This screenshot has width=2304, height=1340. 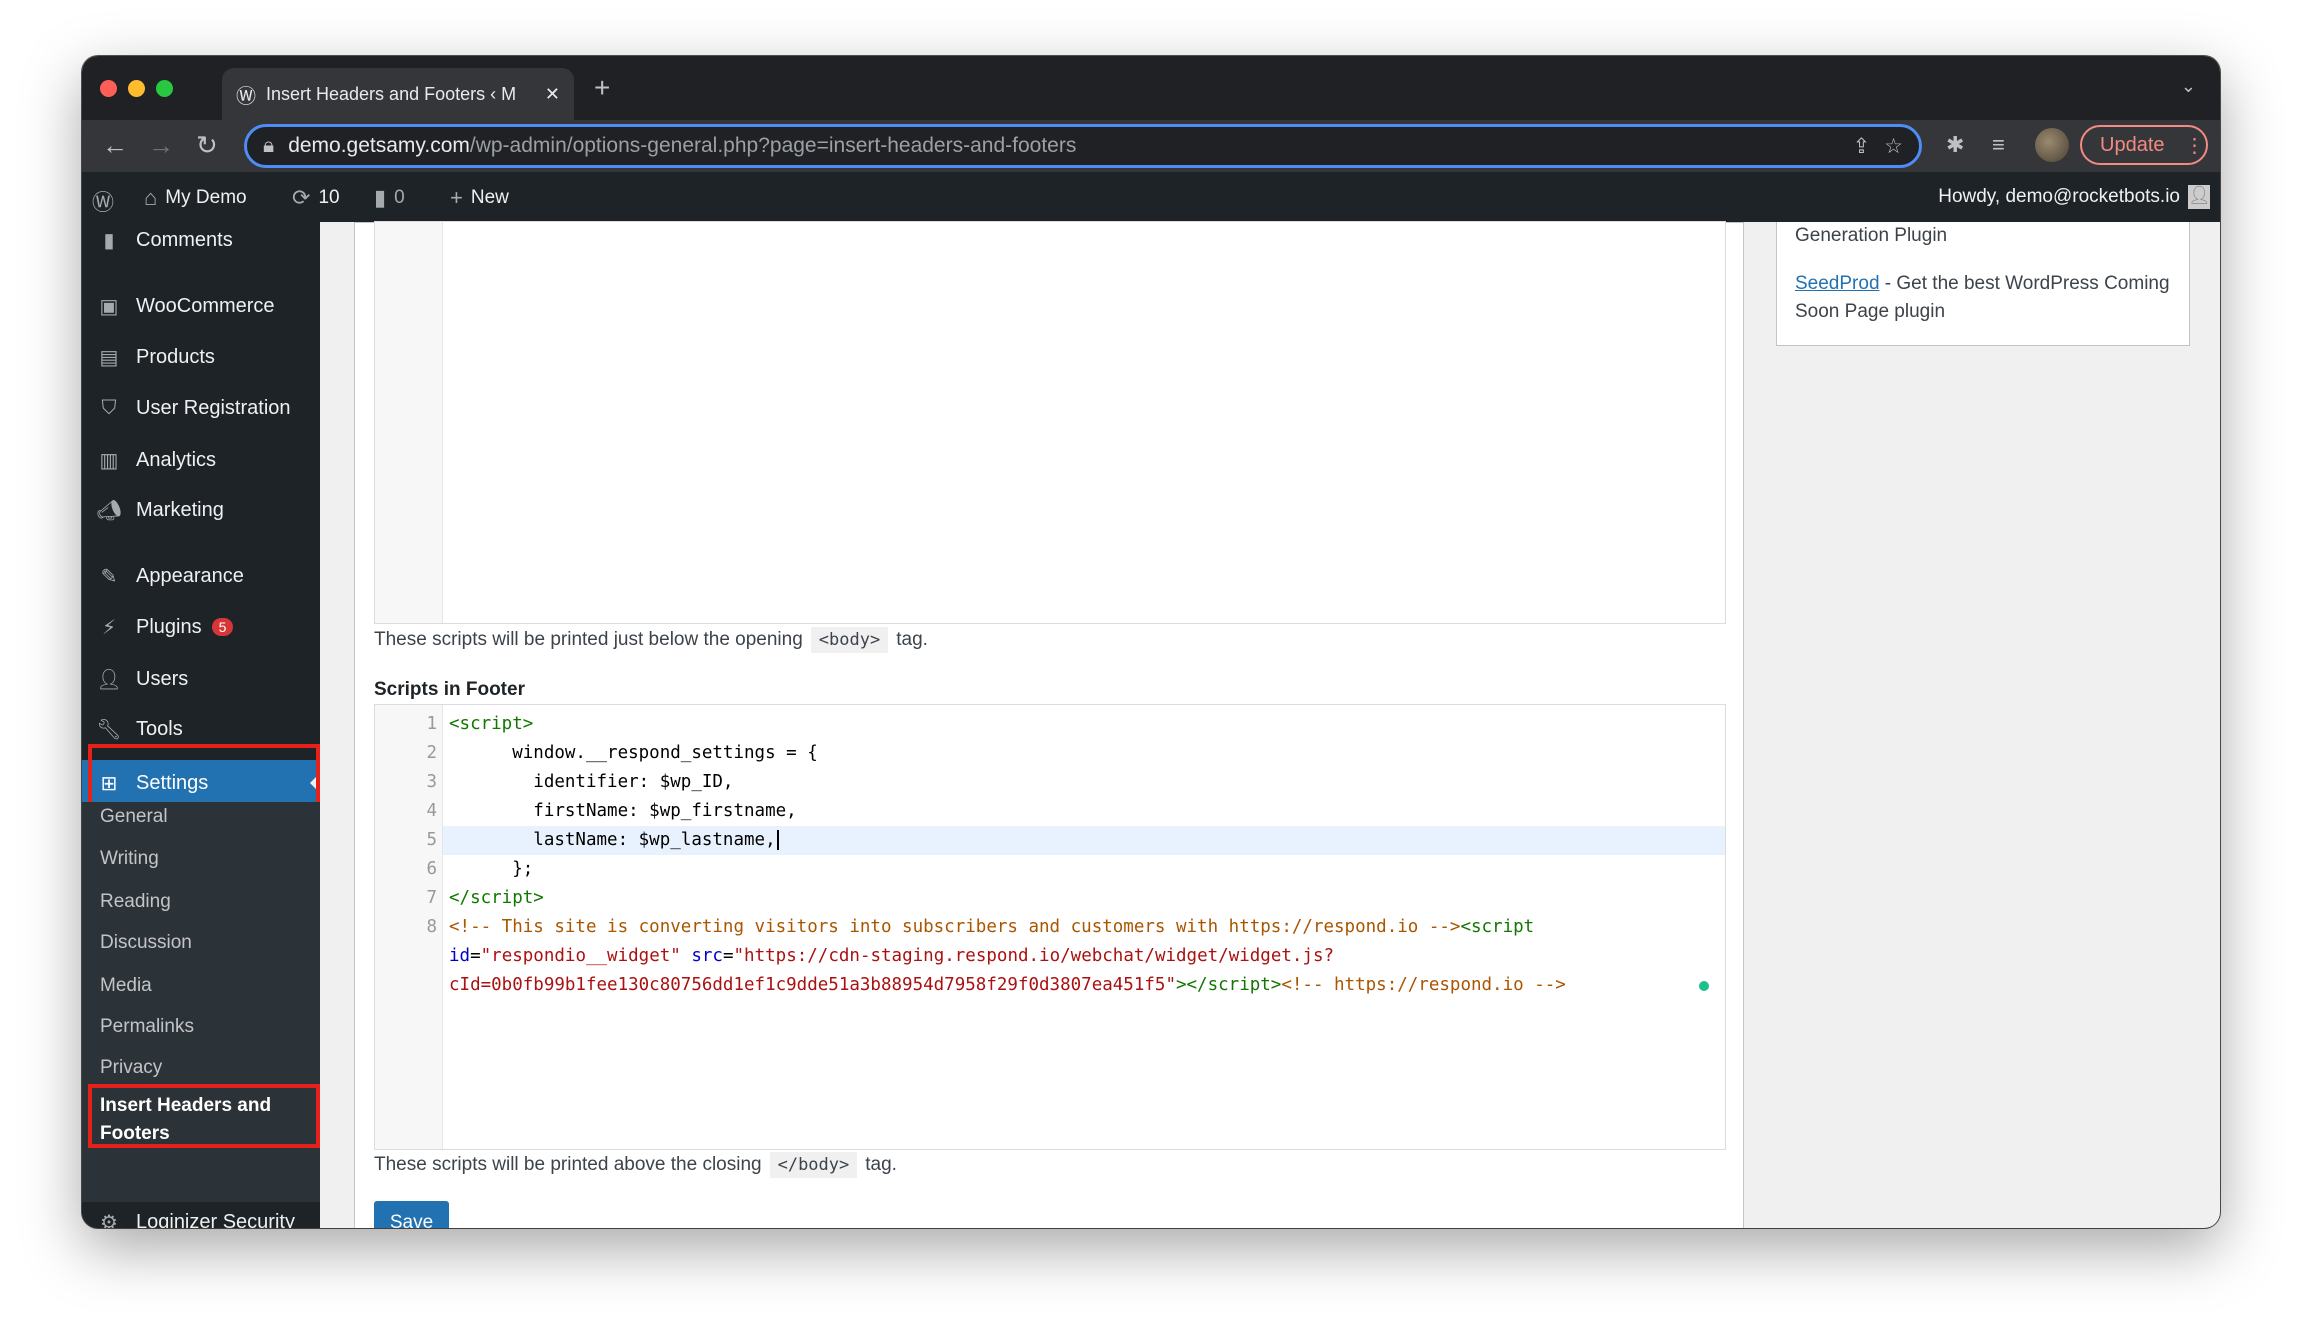 I want to click on back-icon: ←, so click(x=115, y=145).